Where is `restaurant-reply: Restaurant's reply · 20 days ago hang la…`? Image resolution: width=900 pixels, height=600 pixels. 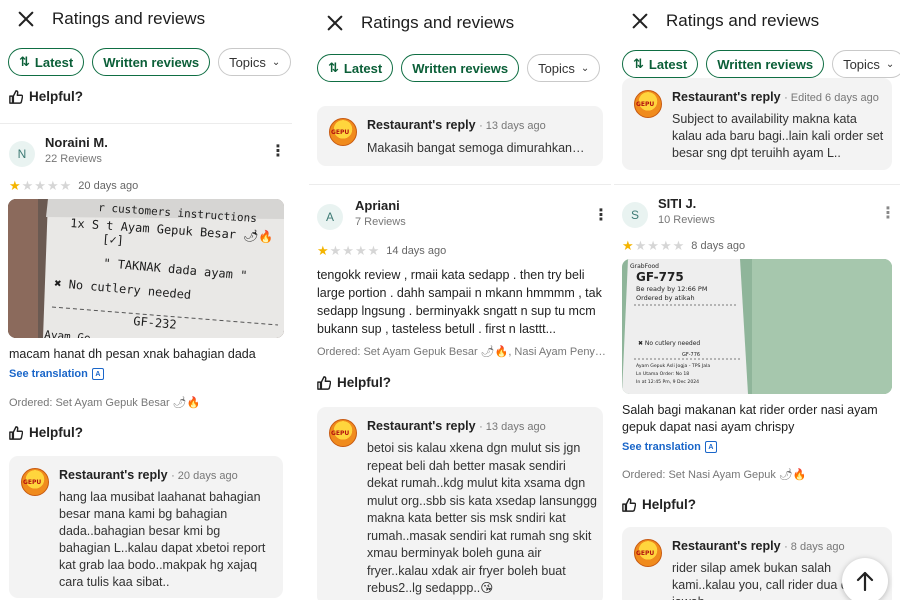 restaurant-reply: Restaurant's reply · 20 days ago hang la… is located at coordinates (146, 527).